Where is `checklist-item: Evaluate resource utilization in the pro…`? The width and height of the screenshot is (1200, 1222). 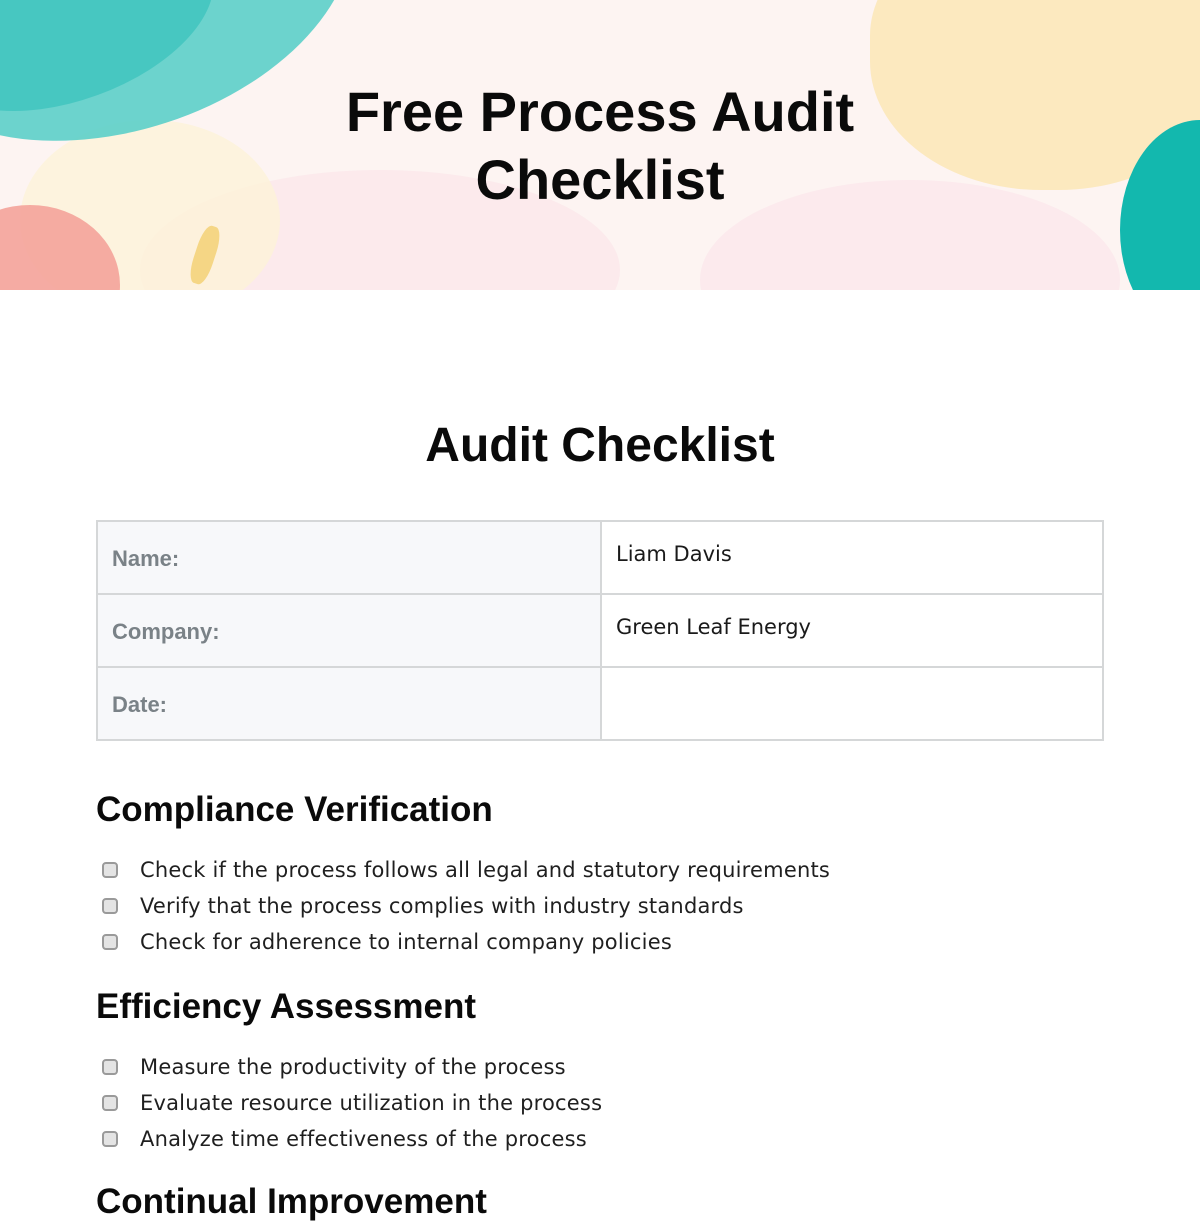
checklist-item: Evaluate resource utilization in the pro… is located at coordinates (601, 1103).